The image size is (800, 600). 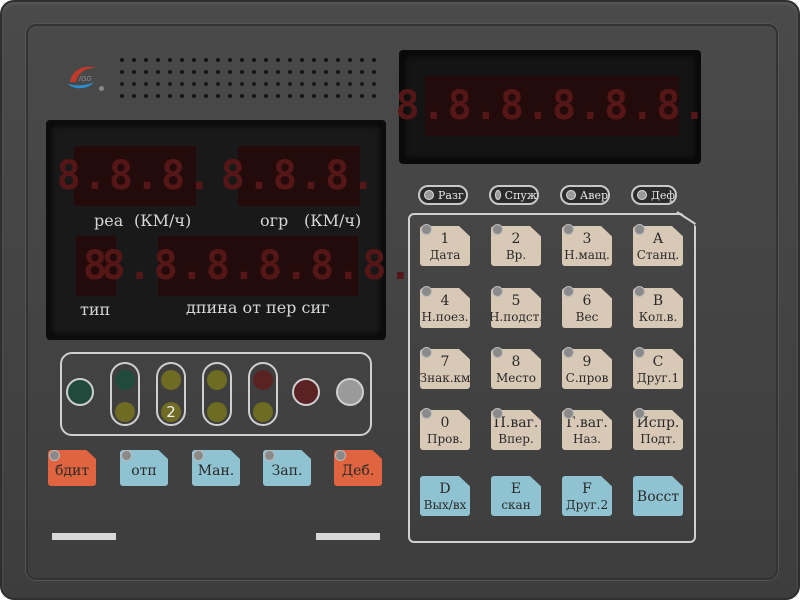 I want to click on key-top-label: 6, so click(x=587, y=301).